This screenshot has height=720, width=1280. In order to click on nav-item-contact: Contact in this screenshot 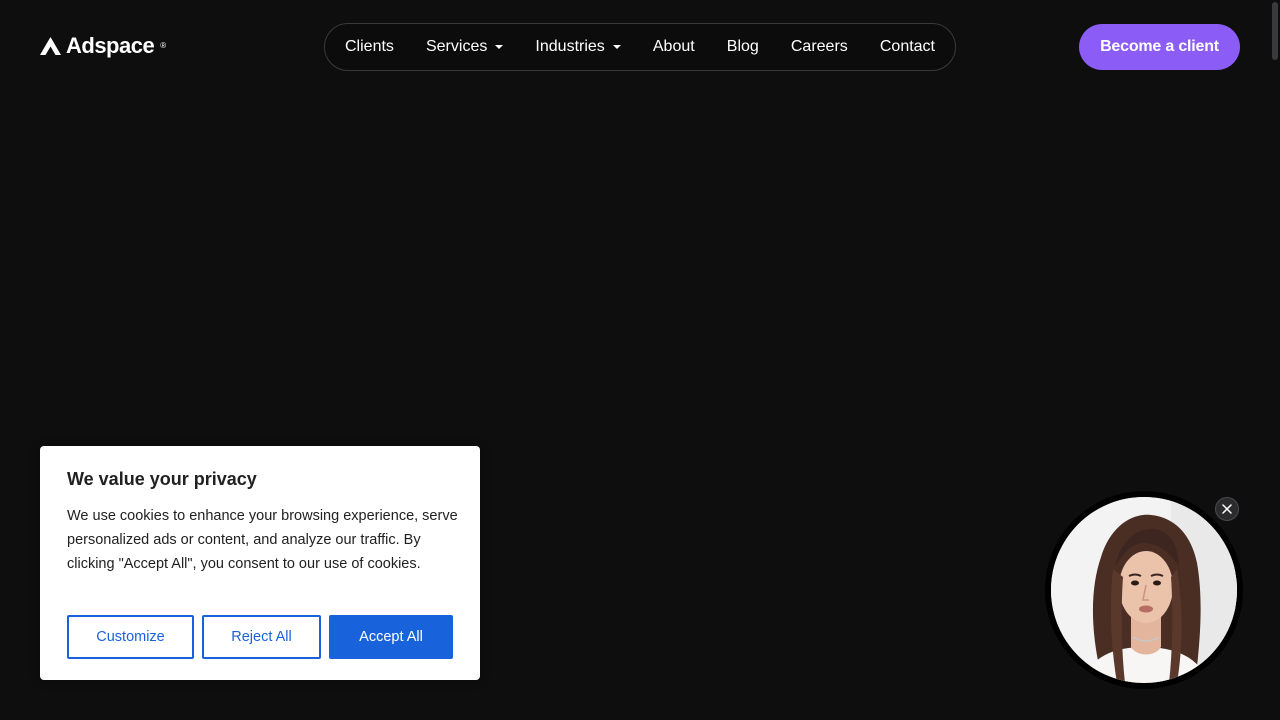, I will do `click(907, 47)`.